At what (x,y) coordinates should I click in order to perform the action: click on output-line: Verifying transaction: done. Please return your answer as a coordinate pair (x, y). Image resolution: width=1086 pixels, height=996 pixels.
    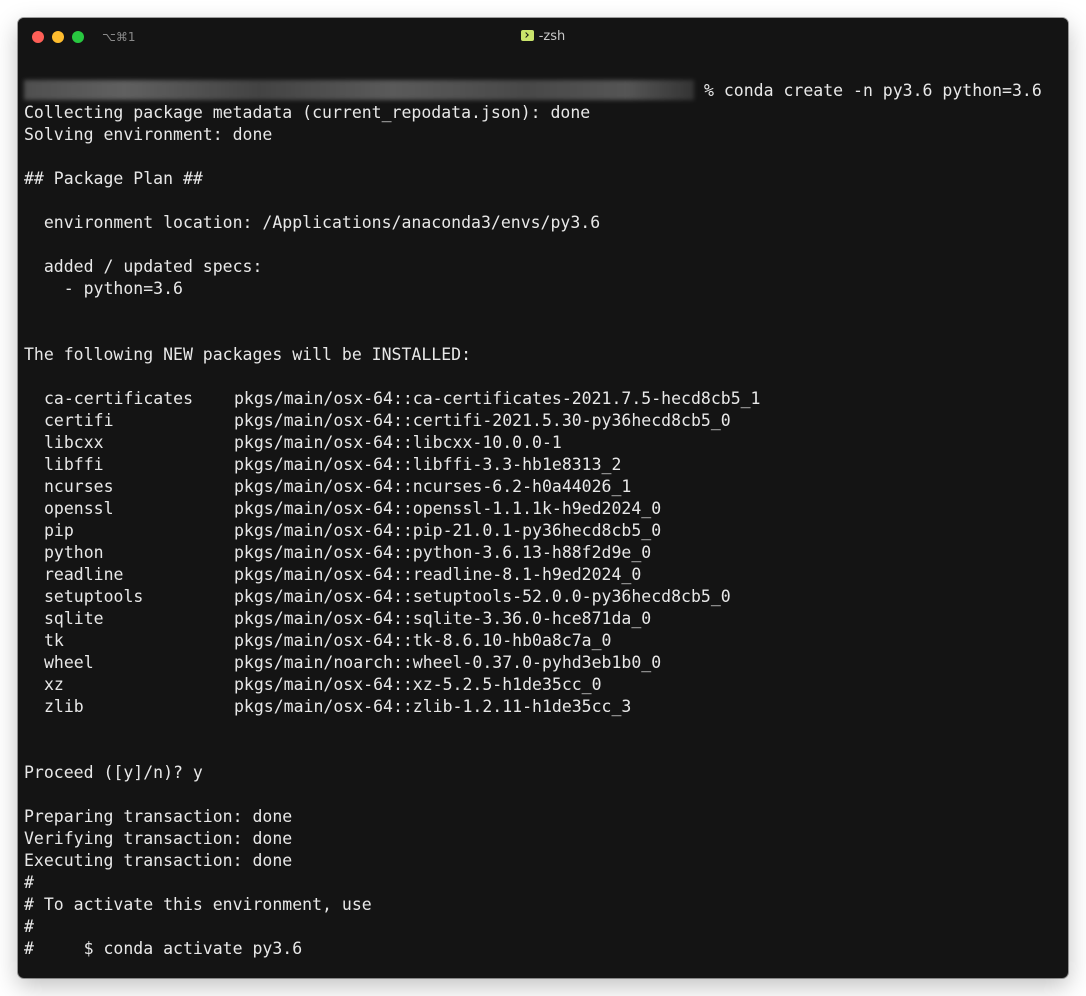
    Looking at the image, I should click on (158, 838).